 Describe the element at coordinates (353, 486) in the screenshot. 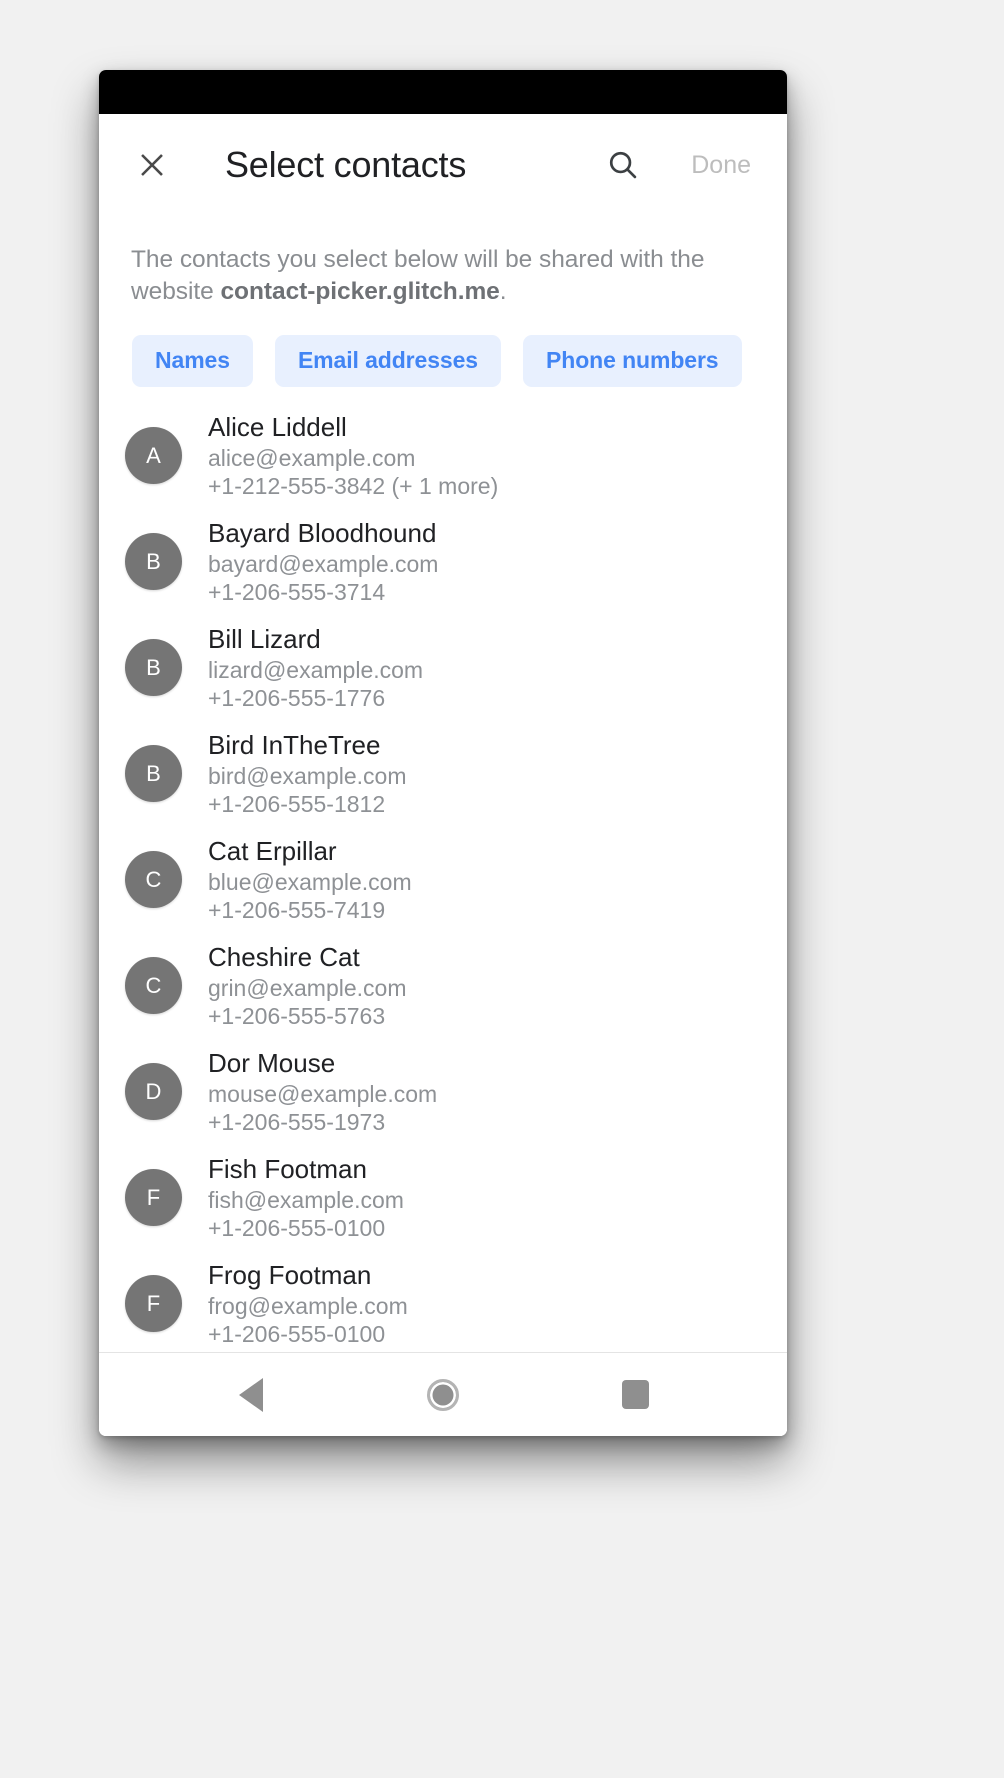

I see `contact-phone: +1-212-555-3842 (+ 1 more)` at that location.